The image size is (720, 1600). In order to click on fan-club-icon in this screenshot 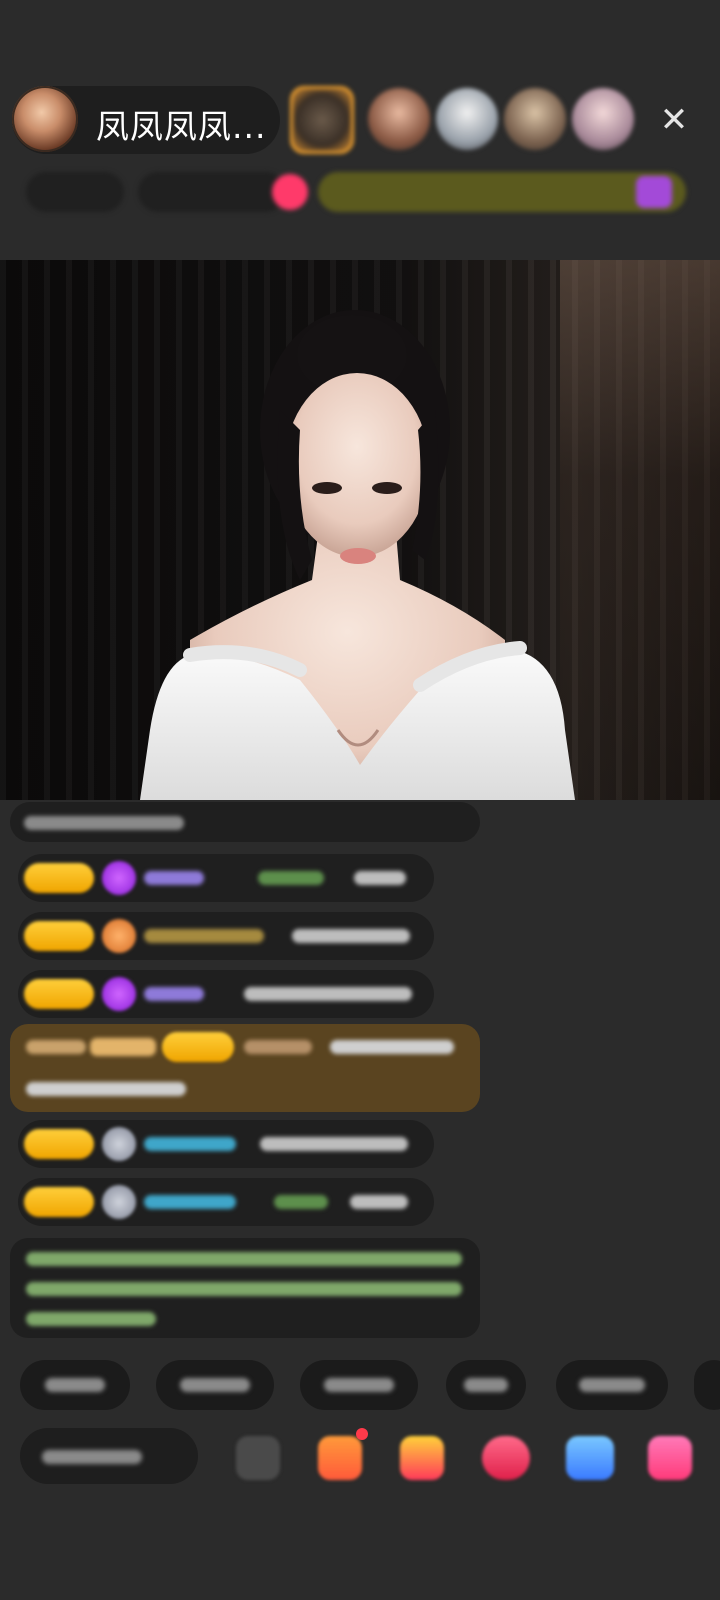, I will do `click(340, 1458)`.